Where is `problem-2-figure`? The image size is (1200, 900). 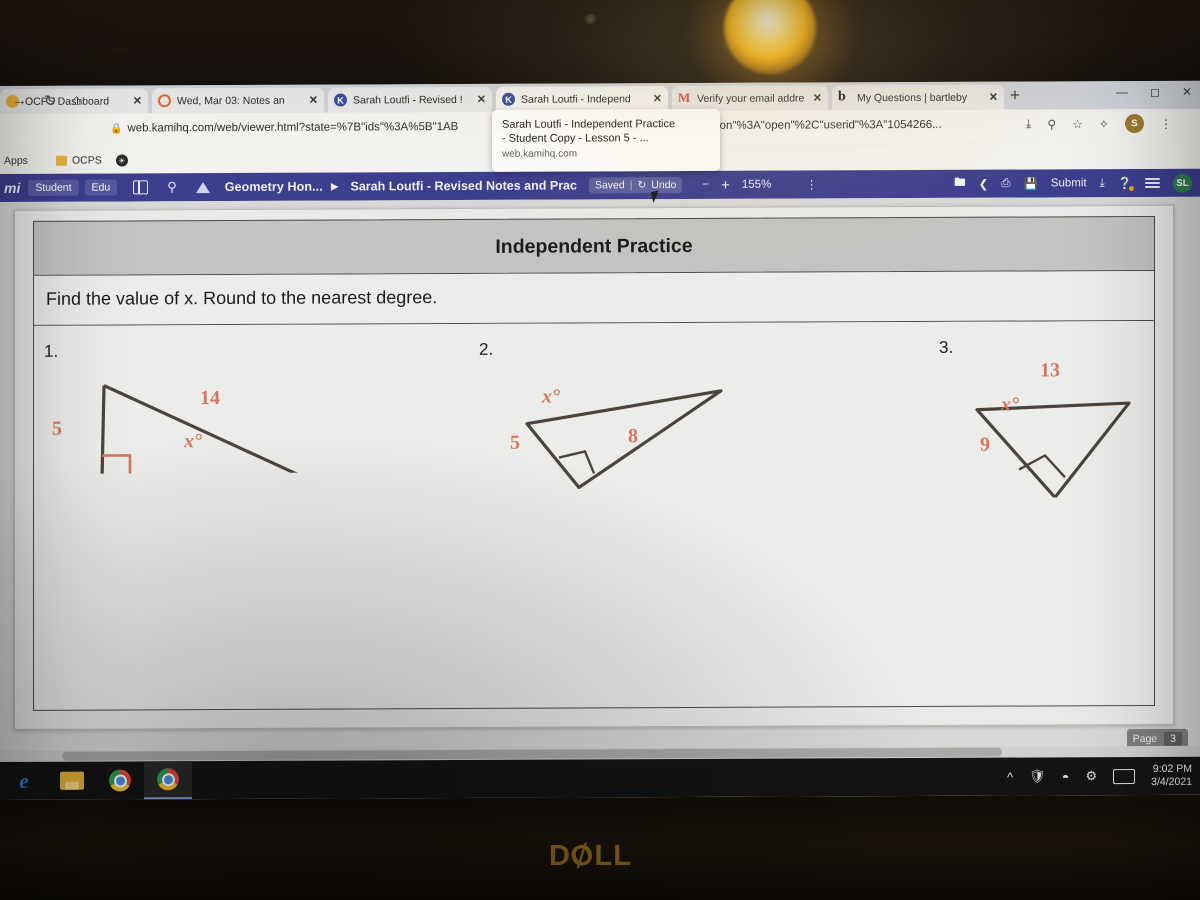 problem-2-figure is located at coordinates (624, 439).